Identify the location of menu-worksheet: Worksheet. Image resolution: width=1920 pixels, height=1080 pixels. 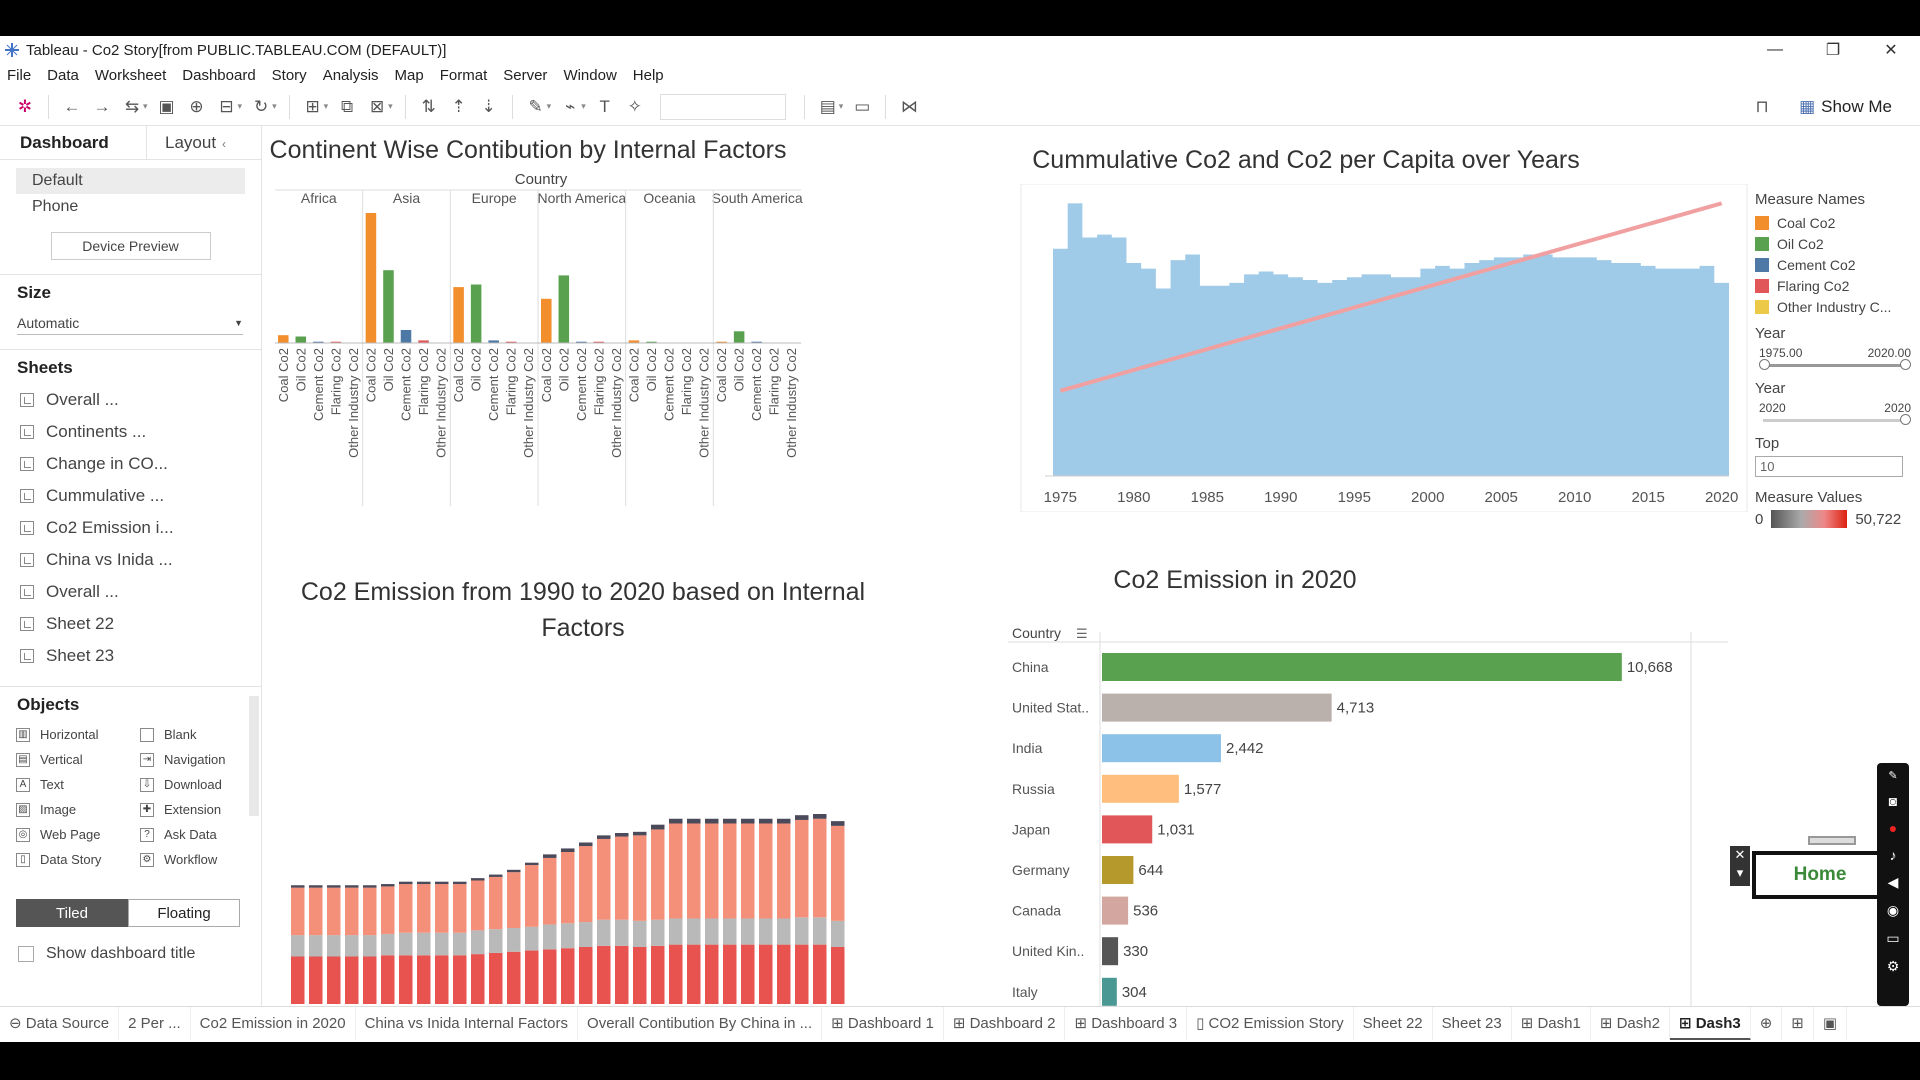
(131, 75).